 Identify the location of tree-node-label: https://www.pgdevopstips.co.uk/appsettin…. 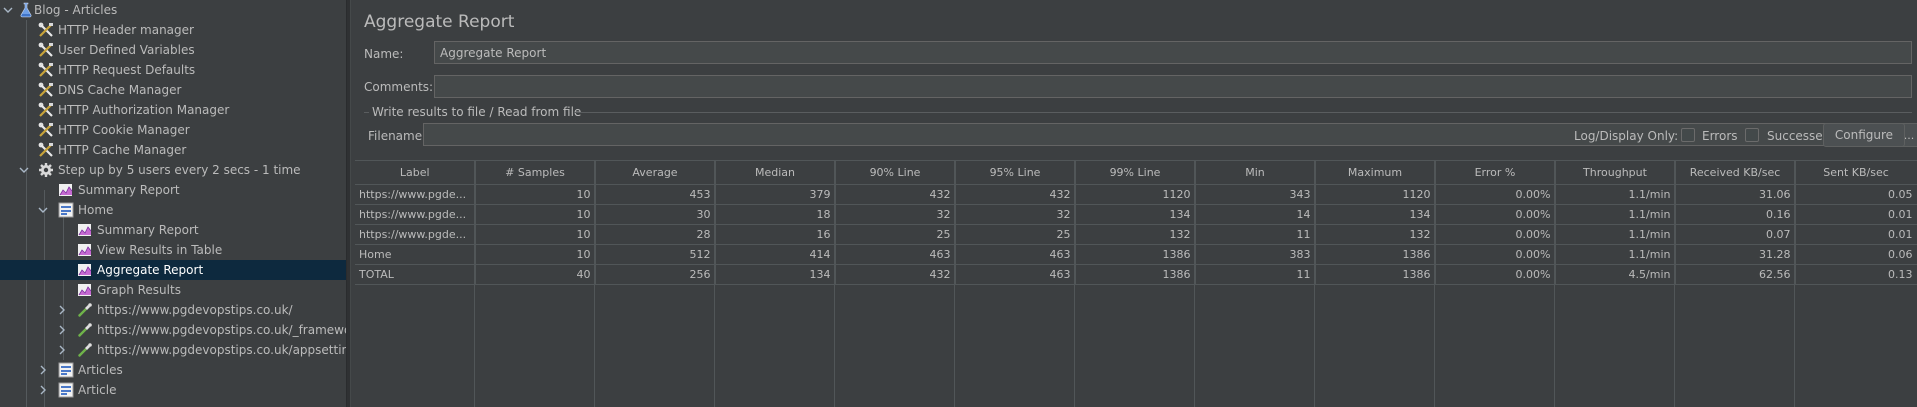
(221, 350).